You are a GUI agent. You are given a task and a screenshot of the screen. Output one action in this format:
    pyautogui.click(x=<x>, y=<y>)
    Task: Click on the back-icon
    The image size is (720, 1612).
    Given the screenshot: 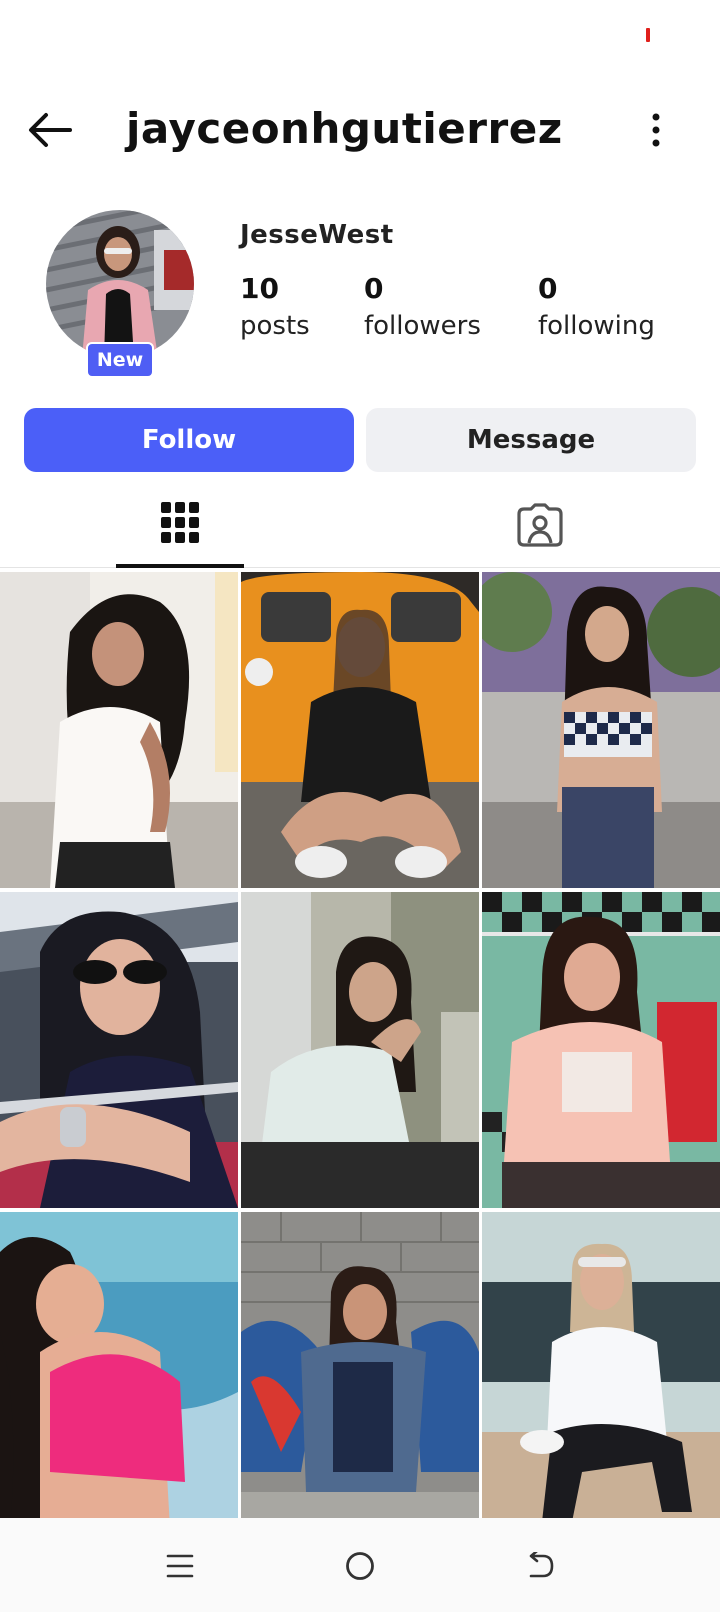 What is the action you would take?
    pyautogui.click(x=541, y=1565)
    